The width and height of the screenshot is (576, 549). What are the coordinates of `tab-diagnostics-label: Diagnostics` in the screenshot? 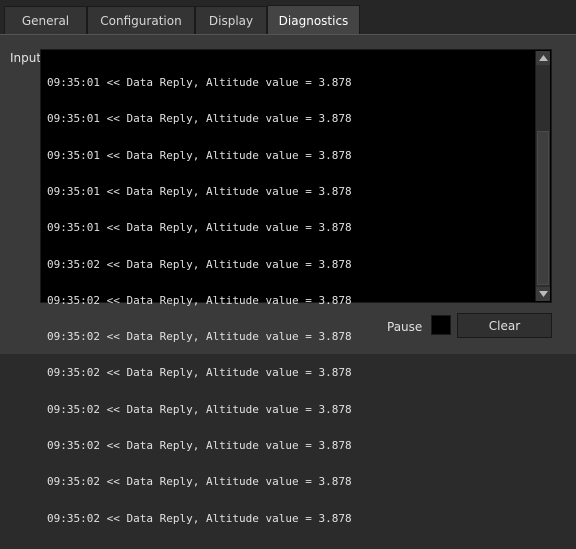 It's located at (313, 20).